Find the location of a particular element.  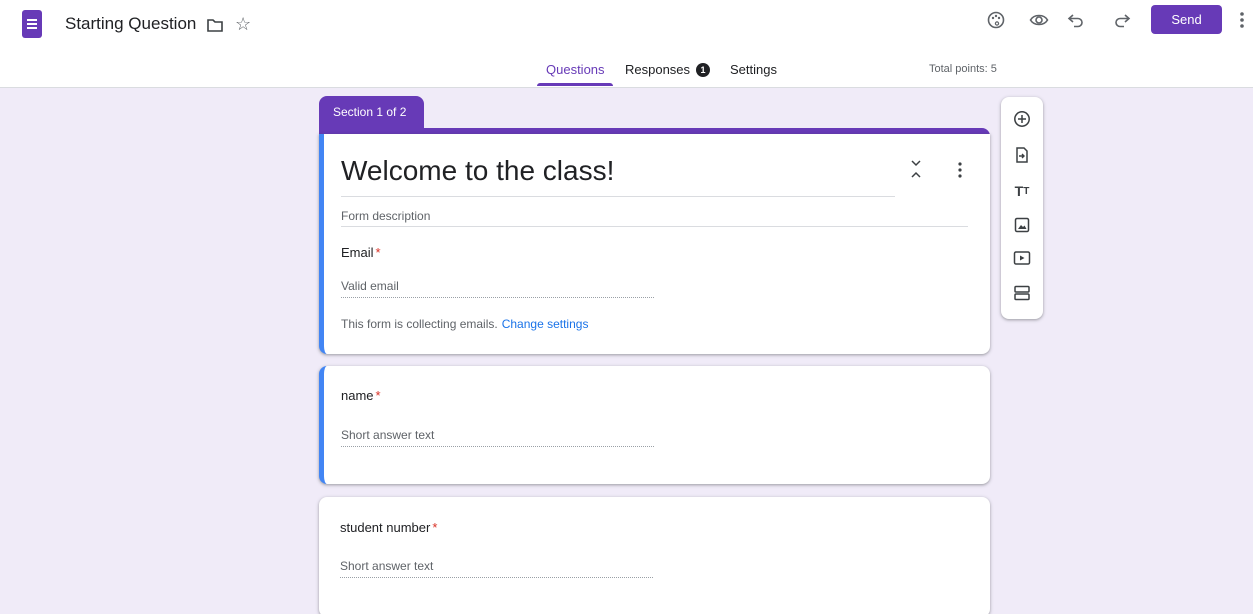

more-vert-icon is located at coordinates (1242, 20).